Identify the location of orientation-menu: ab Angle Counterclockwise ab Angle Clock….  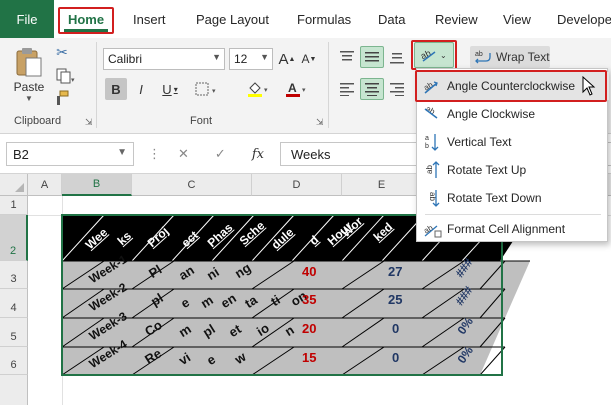
(512, 155).